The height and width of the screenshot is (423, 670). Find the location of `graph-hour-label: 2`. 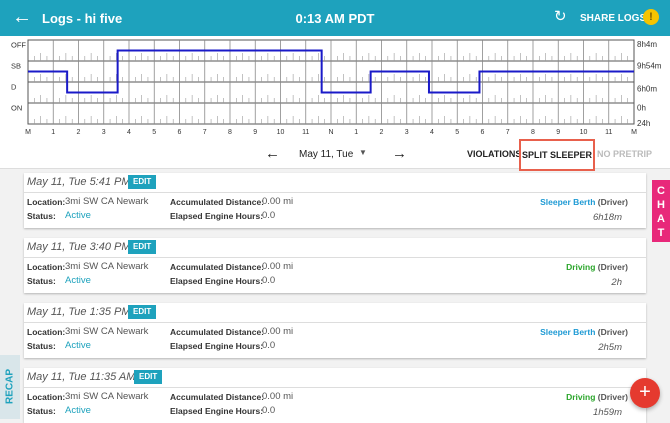

graph-hour-label: 2 is located at coordinates (79, 132).